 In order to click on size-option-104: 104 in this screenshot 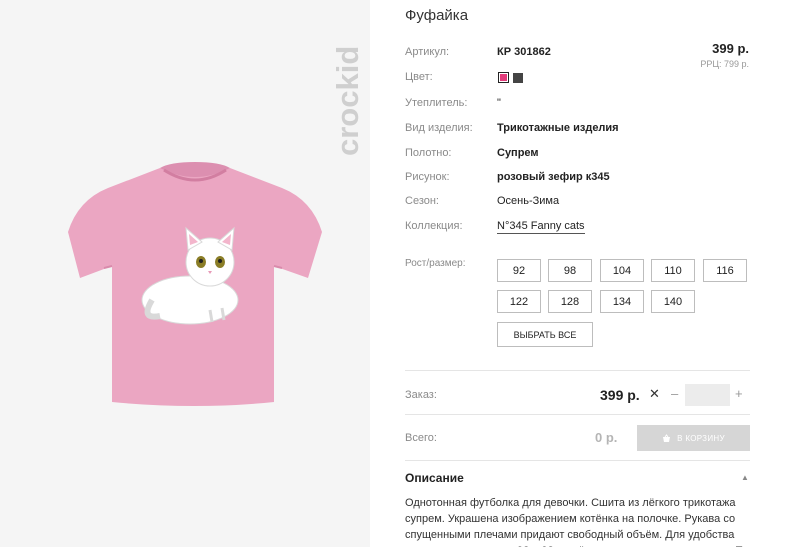, I will do `click(622, 270)`.